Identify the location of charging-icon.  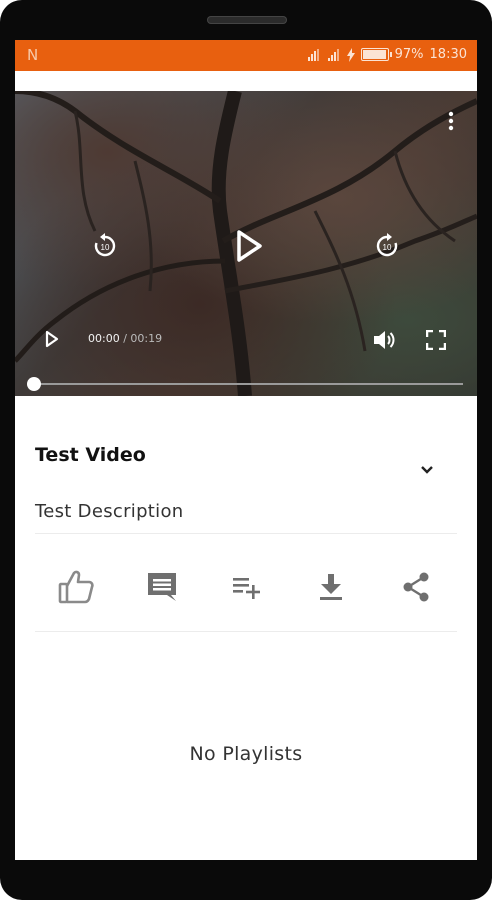
(350, 54).